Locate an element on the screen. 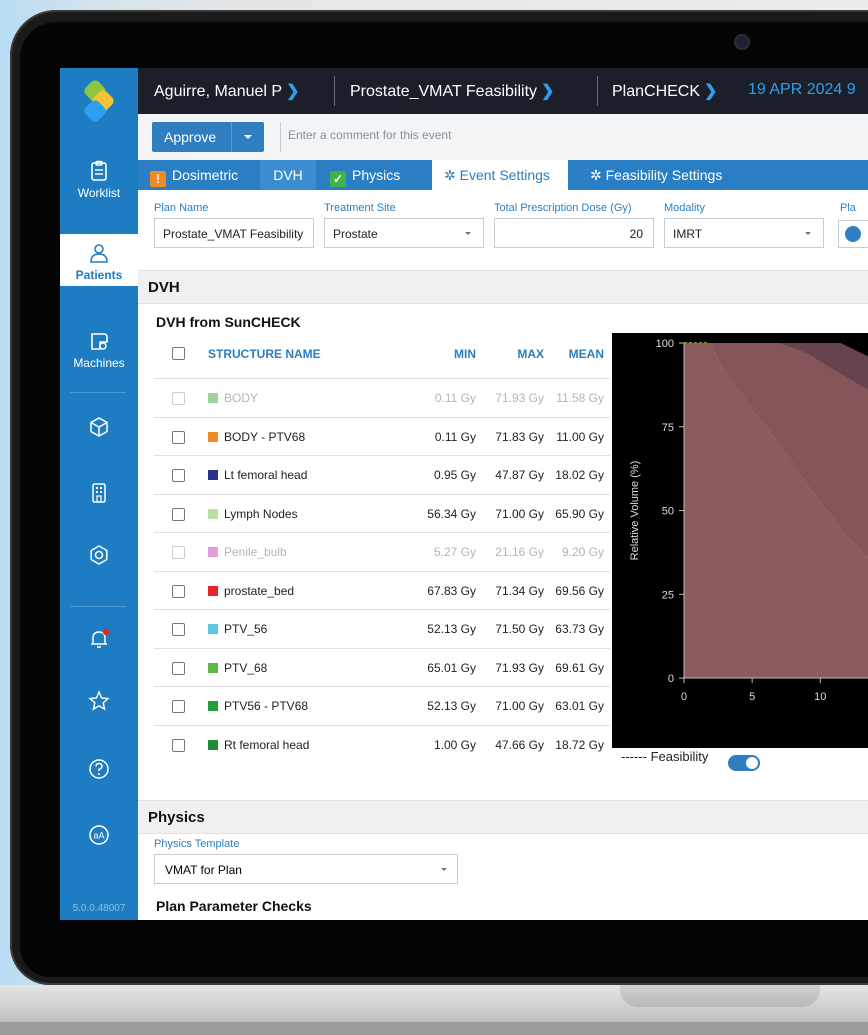 The height and width of the screenshot is (1035, 868). table-row: Lymph Nodes 56.34 Gy 71.00 Gy 65.90 Gy is located at coordinates (382, 513).